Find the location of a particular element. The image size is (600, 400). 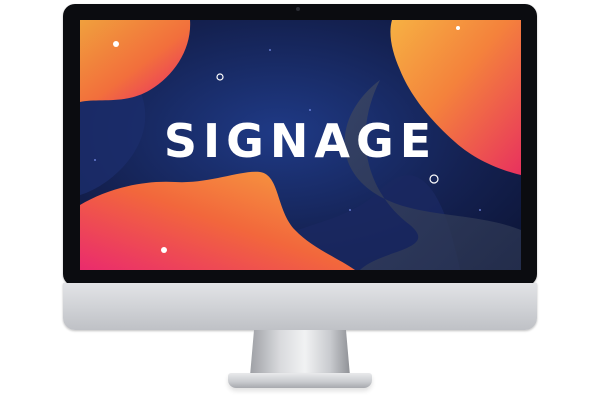

monitor-chin is located at coordinates (300, 306).